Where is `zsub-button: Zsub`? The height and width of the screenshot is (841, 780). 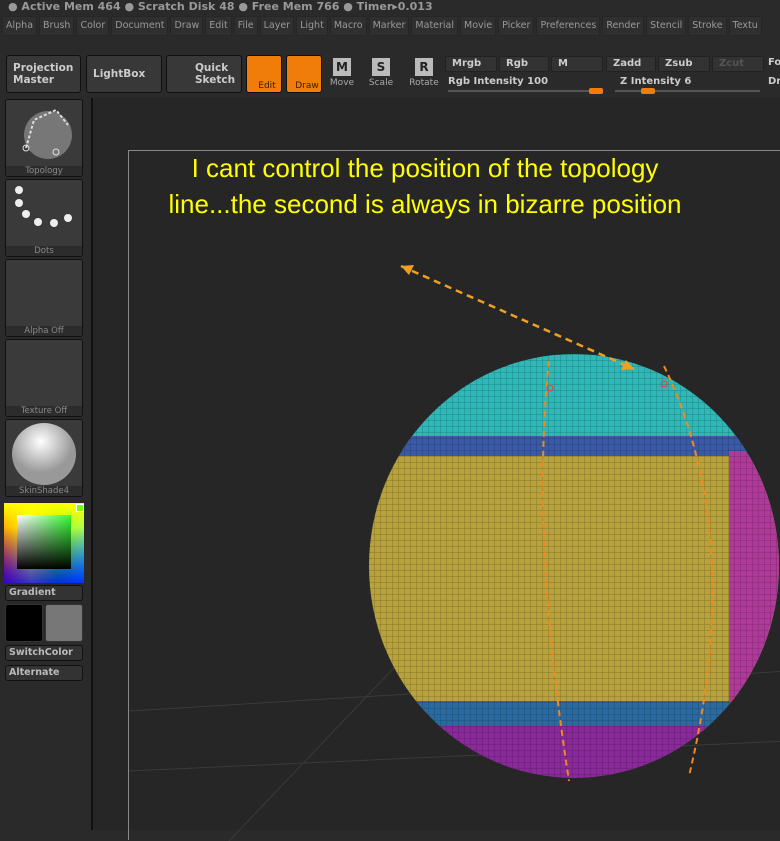
zsub-button: Zsub is located at coordinates (684, 64).